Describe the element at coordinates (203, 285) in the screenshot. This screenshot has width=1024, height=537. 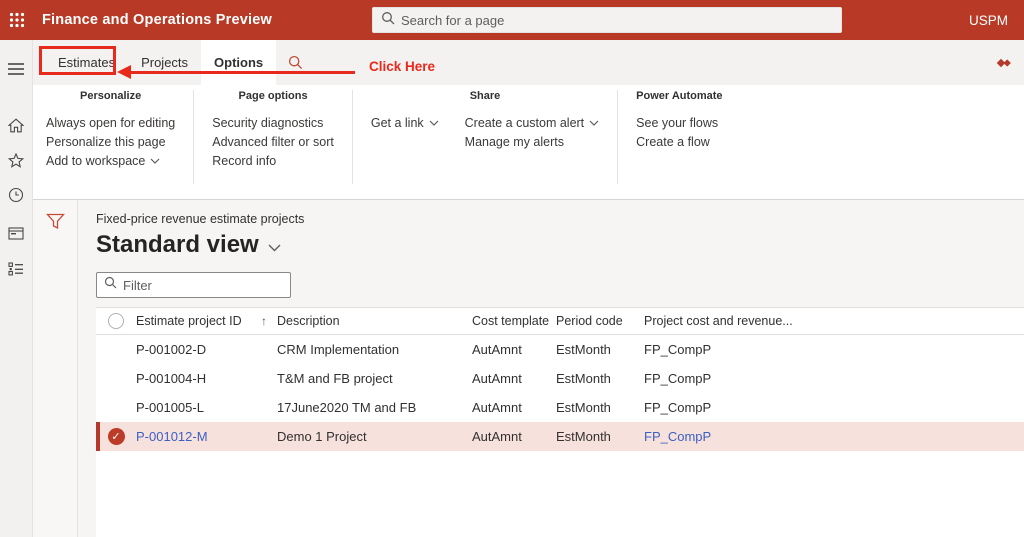
I see `filter-input` at that location.